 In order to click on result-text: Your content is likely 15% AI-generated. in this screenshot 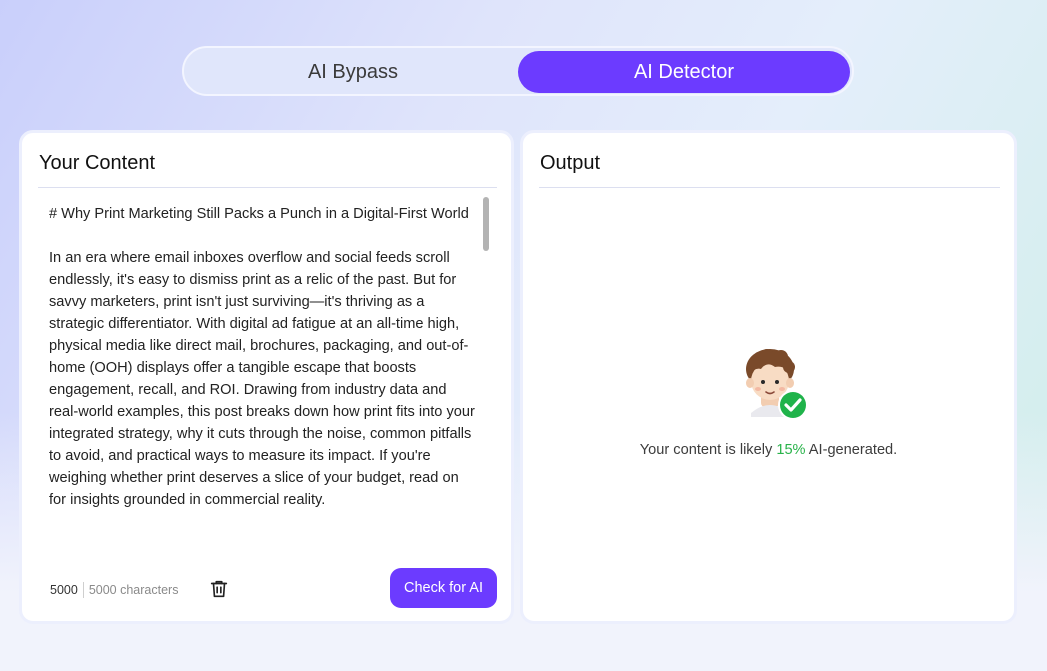, I will do `click(768, 450)`.